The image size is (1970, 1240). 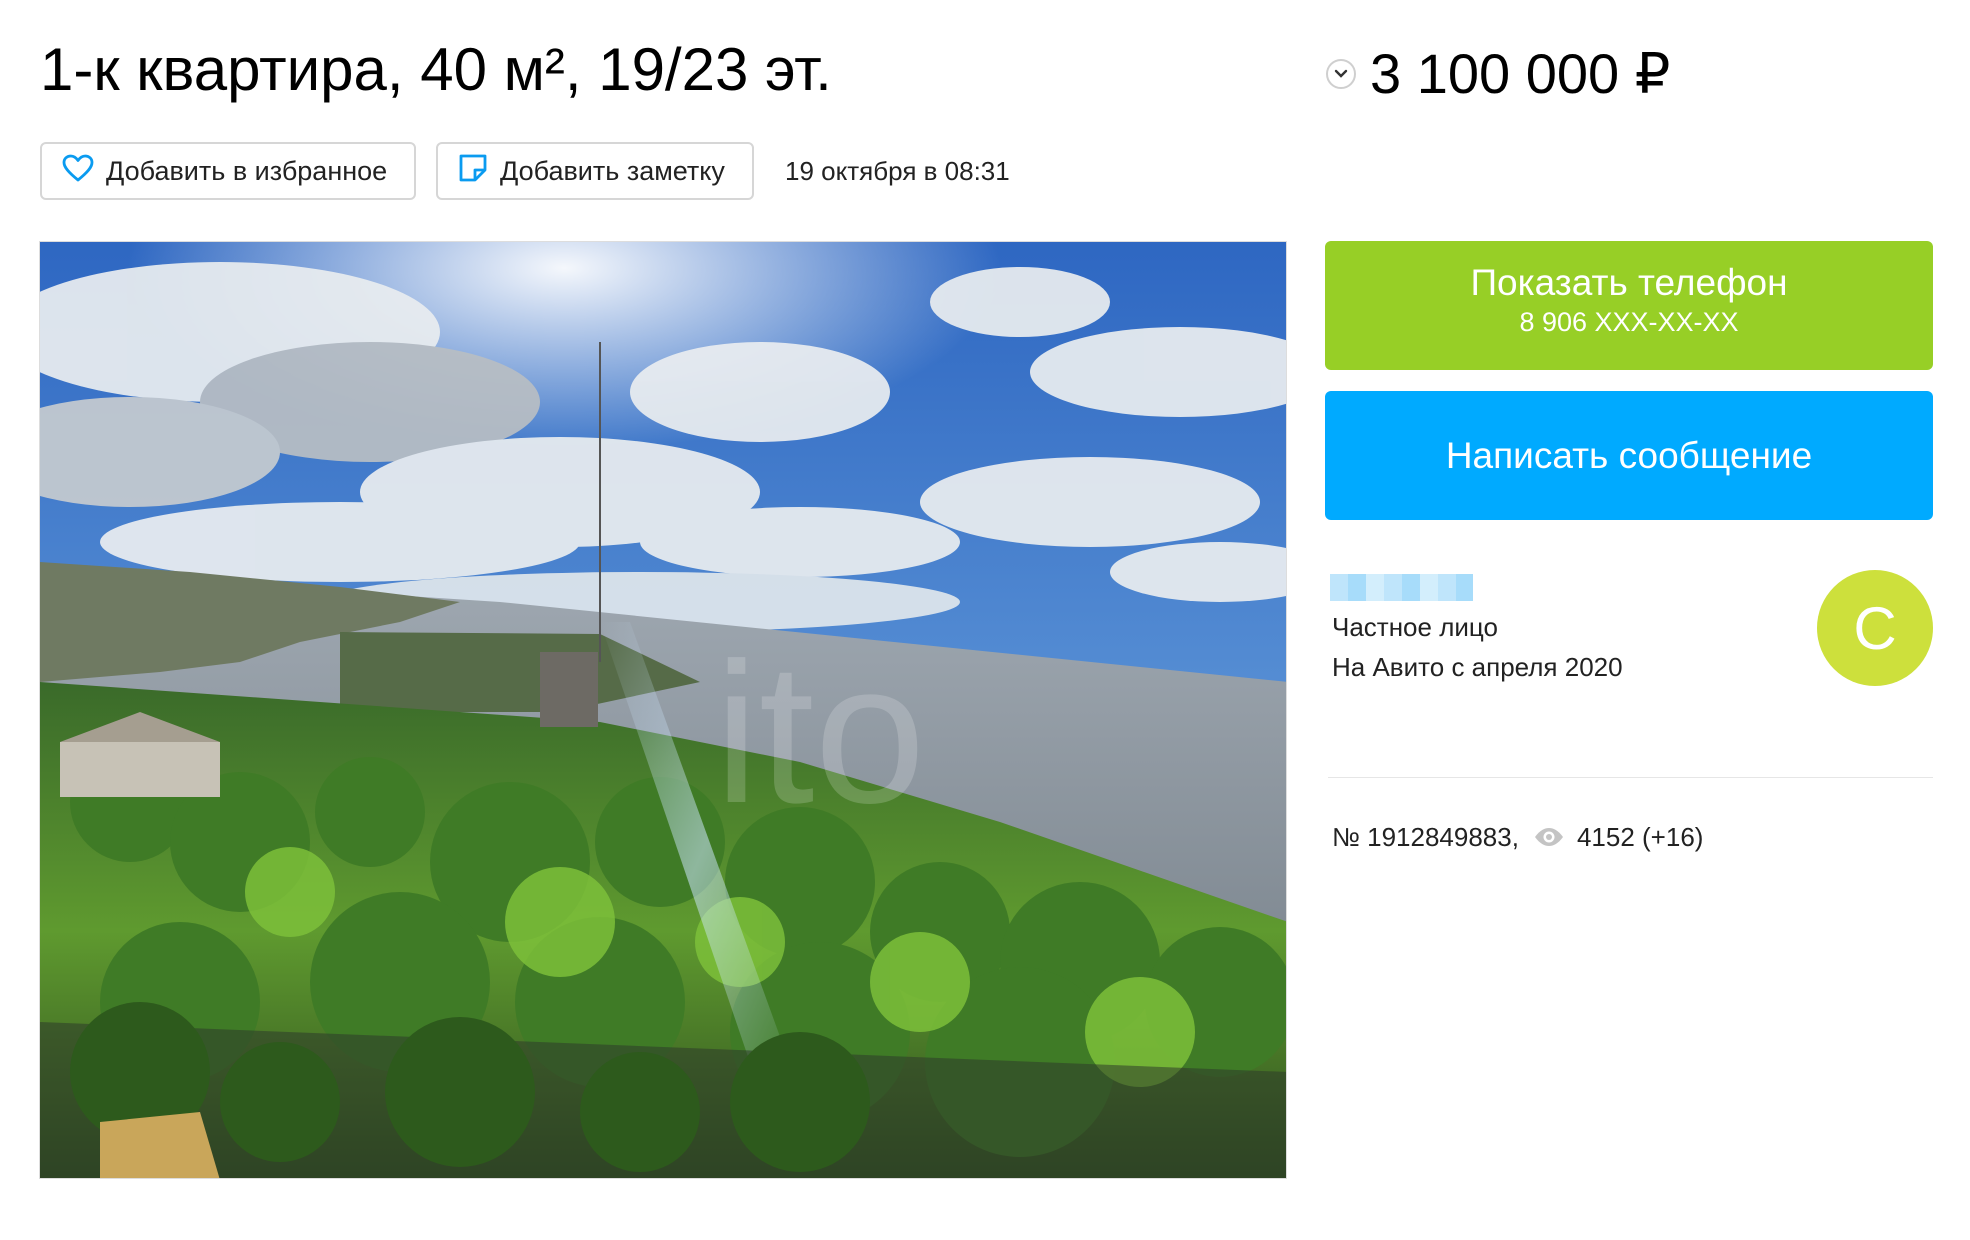 I want to click on listing-meta: № 1912849883, 4152 (+16), so click(x=1517, y=837).